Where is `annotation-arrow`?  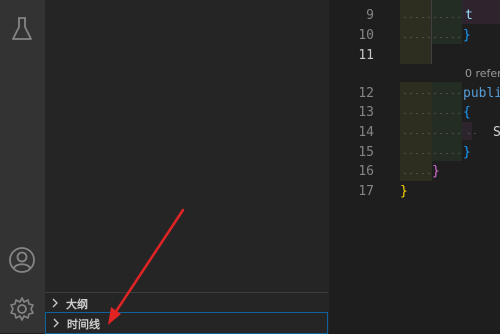 annotation-arrow is located at coordinates (146, 266).